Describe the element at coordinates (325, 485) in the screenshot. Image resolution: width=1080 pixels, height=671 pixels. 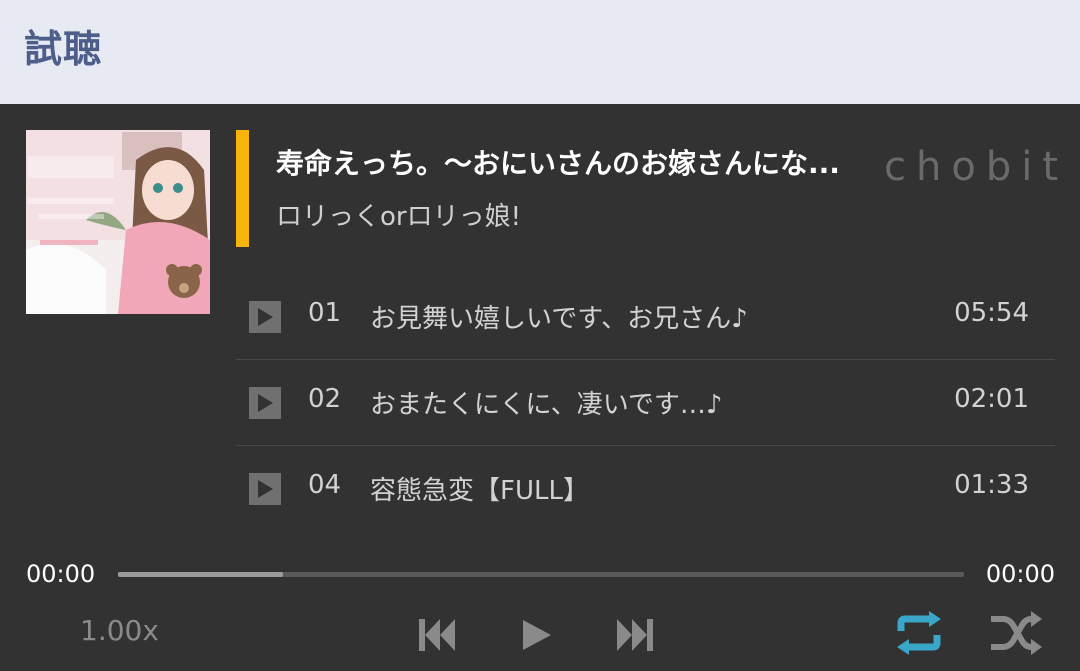
I see `track-number: 04` at that location.